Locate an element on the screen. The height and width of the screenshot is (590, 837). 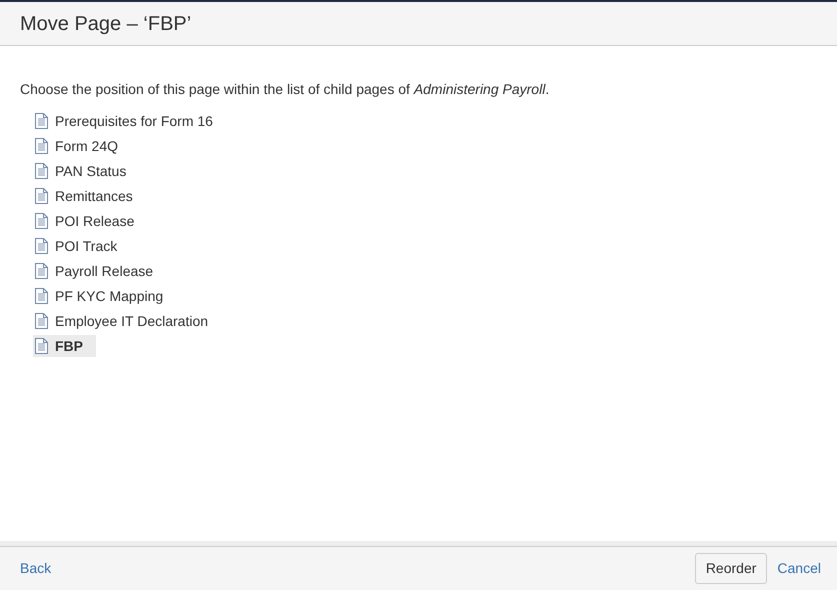
page-item: Employee IT Declaration is located at coordinates (121, 321).